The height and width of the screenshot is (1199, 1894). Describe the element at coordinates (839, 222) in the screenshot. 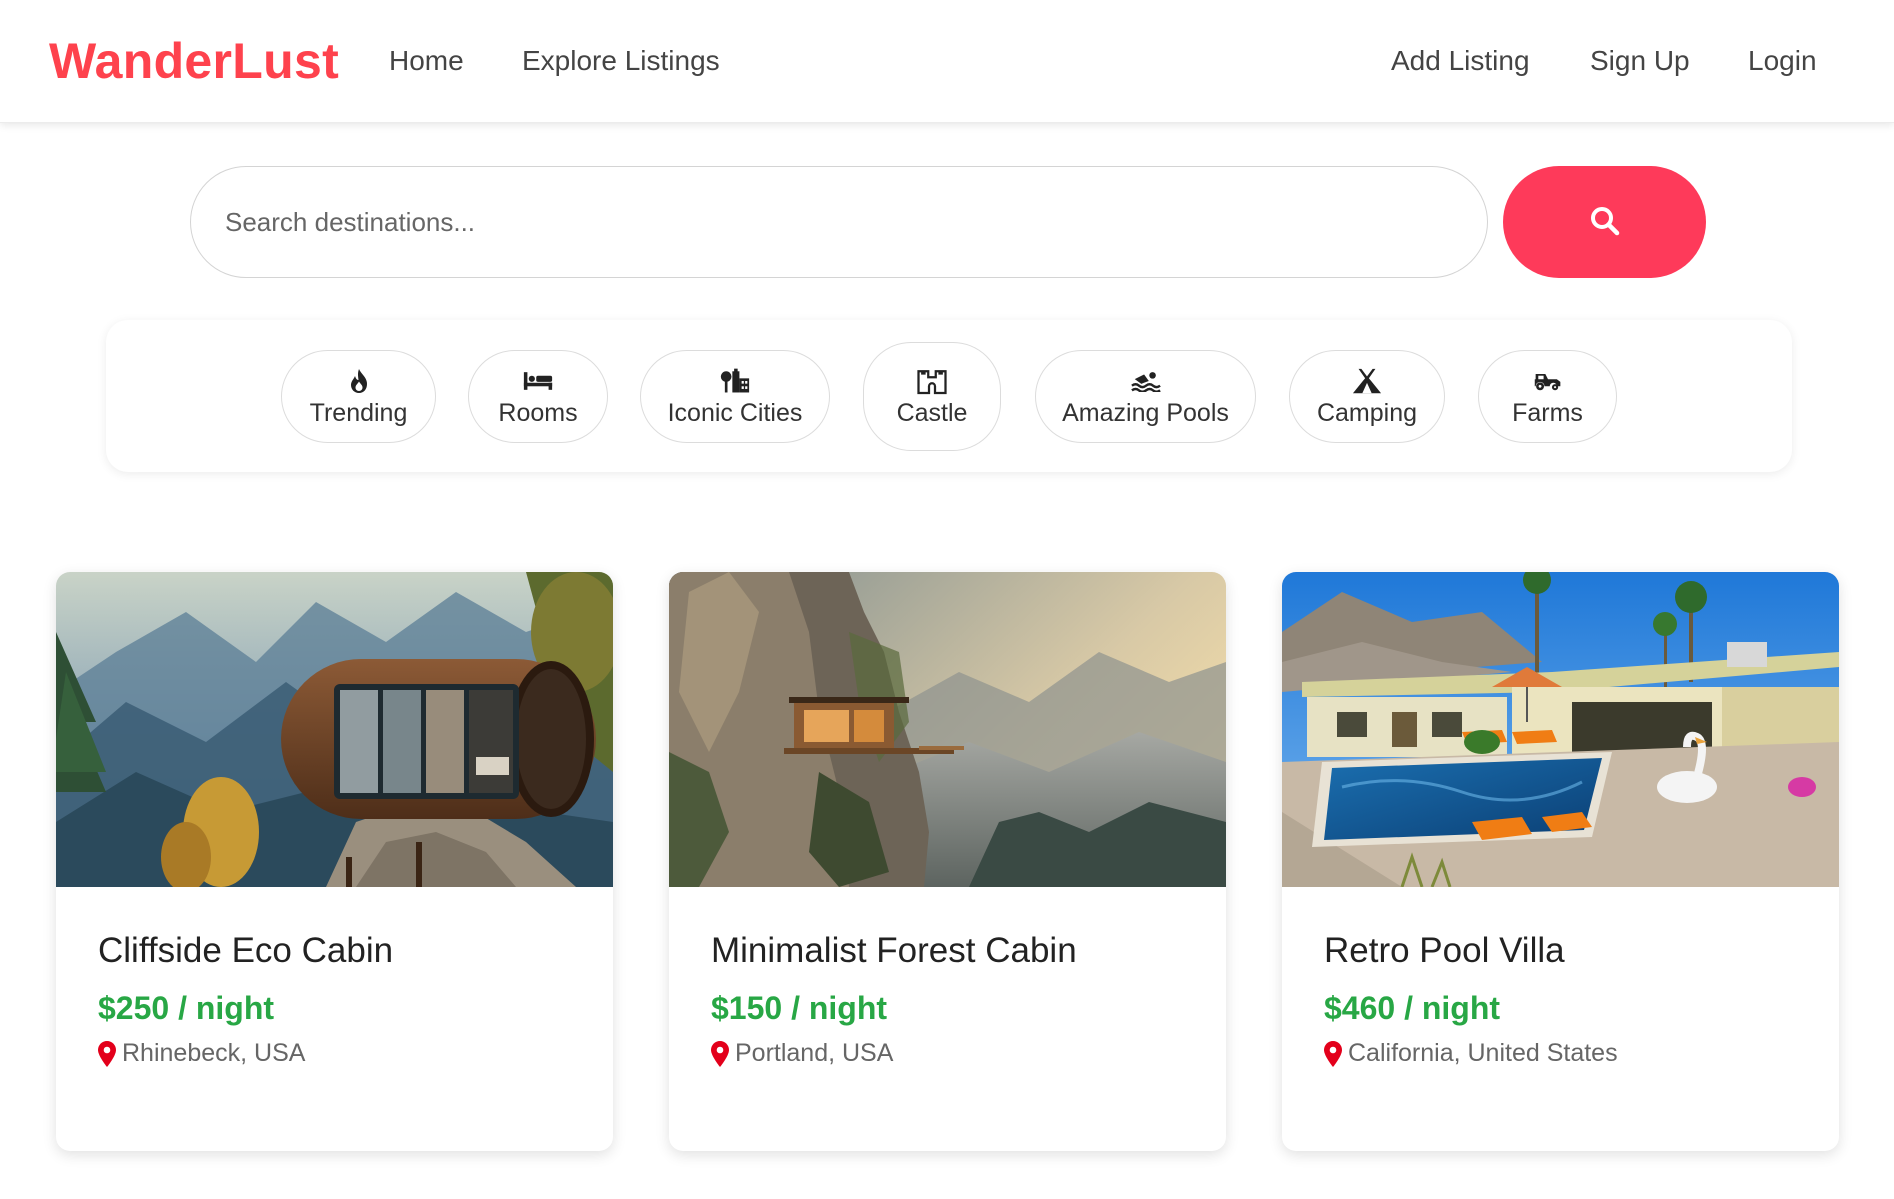

I see `search-input` at that location.